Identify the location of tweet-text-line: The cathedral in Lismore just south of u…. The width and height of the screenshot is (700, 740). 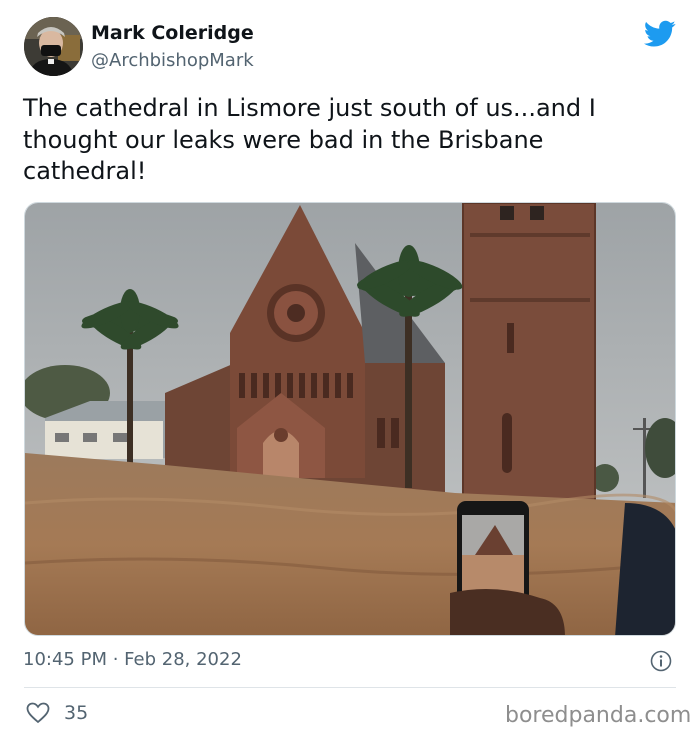
(309, 108).